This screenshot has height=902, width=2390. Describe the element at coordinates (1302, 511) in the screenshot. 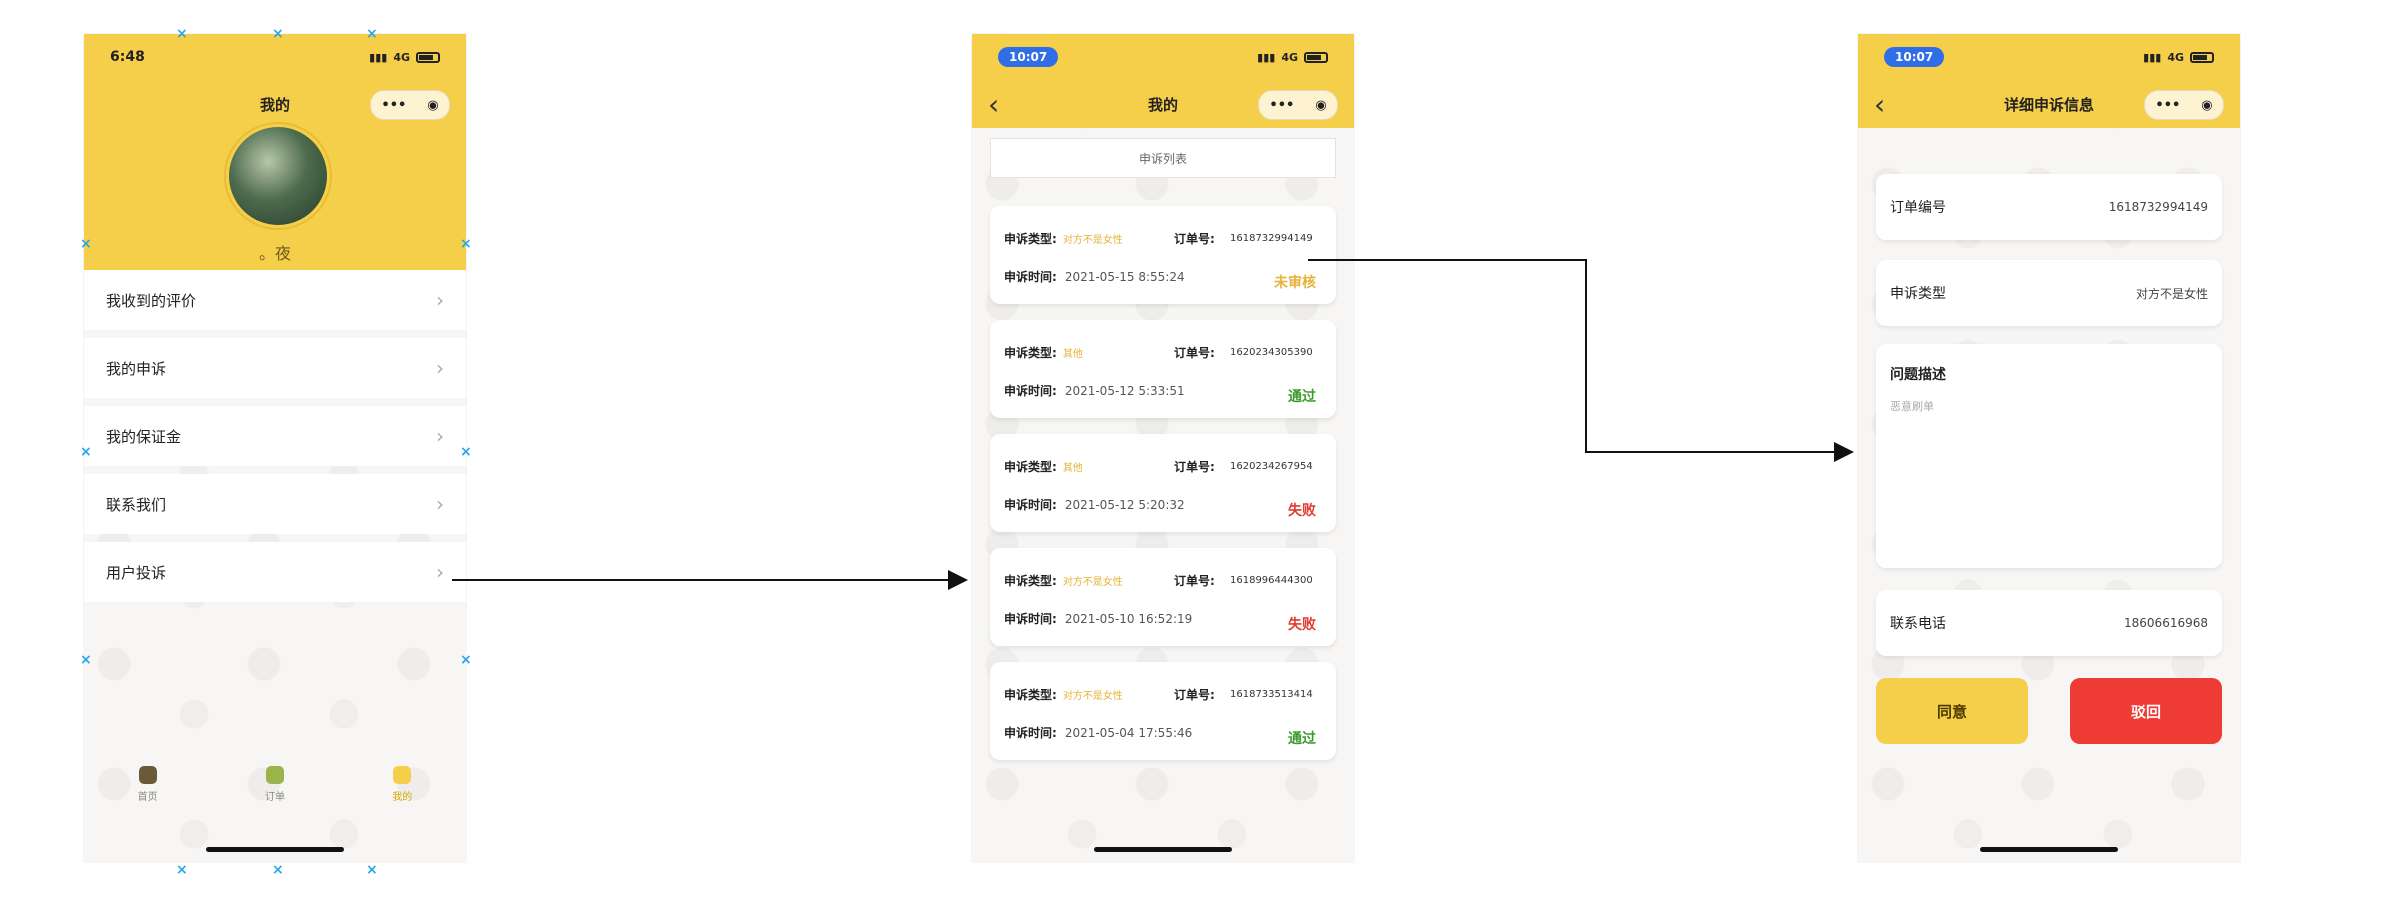

I see `status-badge: 失败` at that location.